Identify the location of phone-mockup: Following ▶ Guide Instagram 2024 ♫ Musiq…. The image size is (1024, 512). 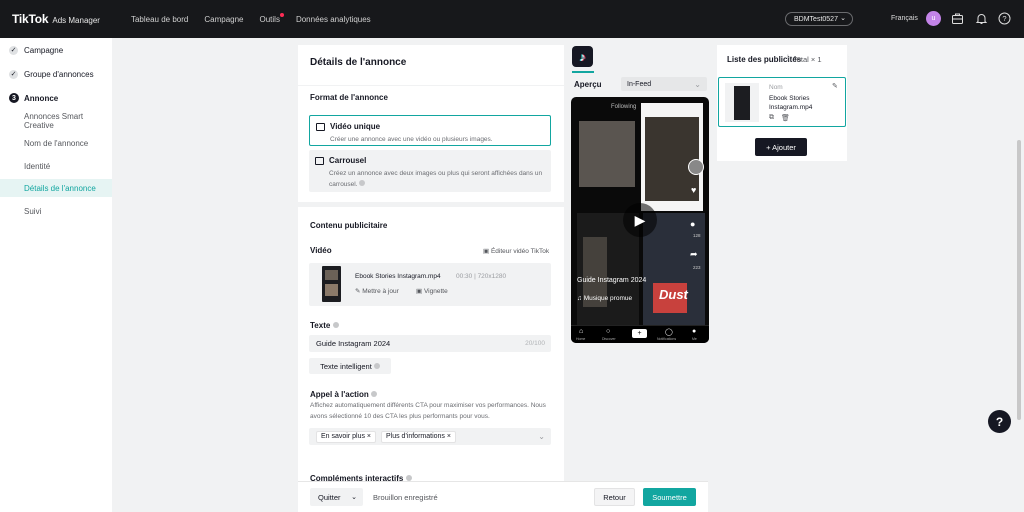
(640, 220).